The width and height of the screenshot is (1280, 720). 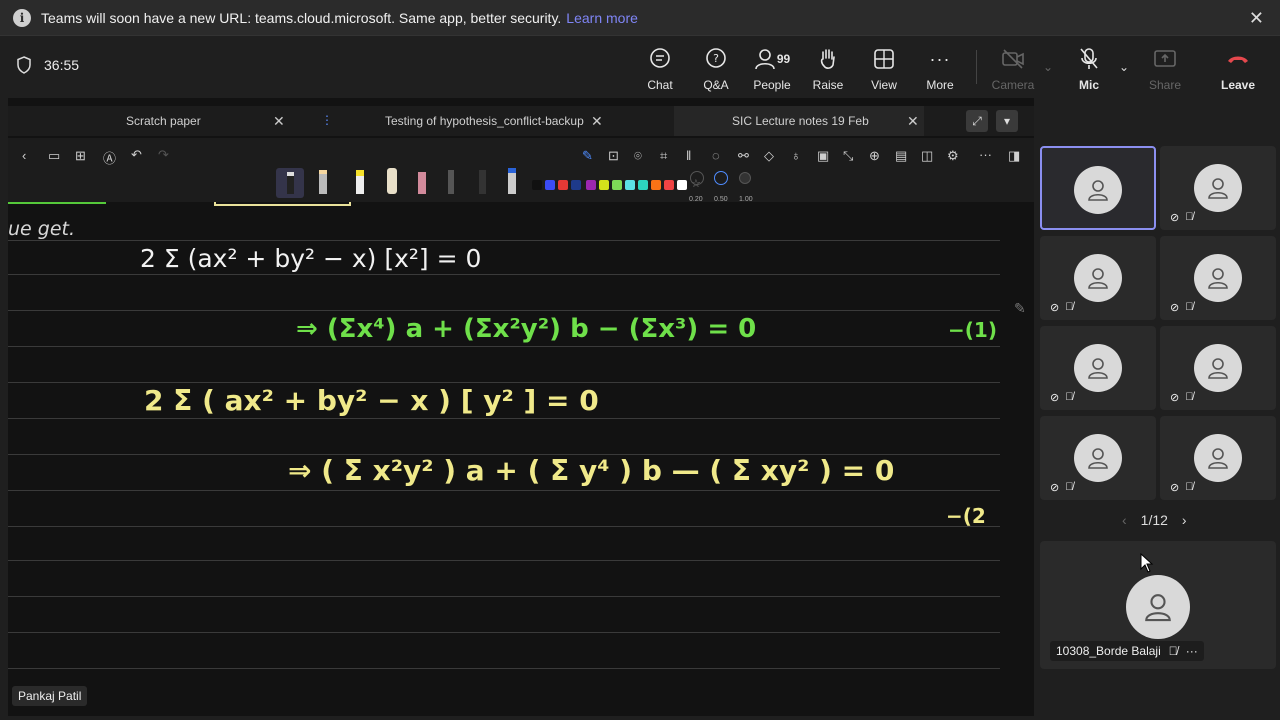 I want to click on thickness-small, so click(x=697, y=178).